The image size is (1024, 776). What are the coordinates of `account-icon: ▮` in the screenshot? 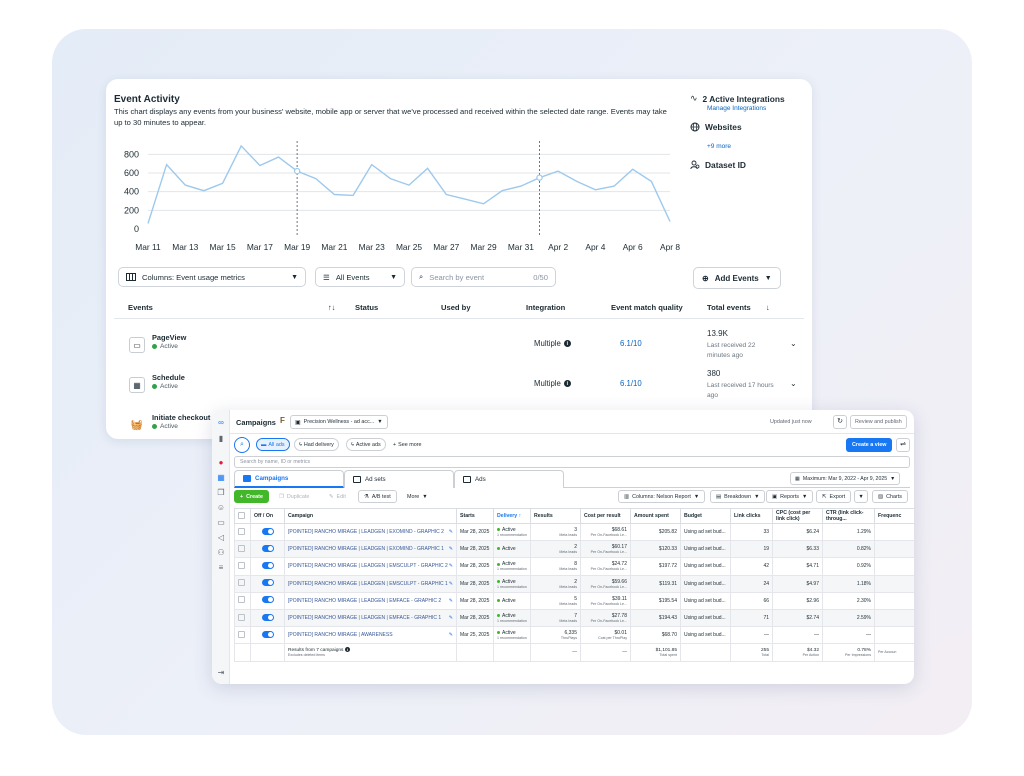 It's located at (221, 439).